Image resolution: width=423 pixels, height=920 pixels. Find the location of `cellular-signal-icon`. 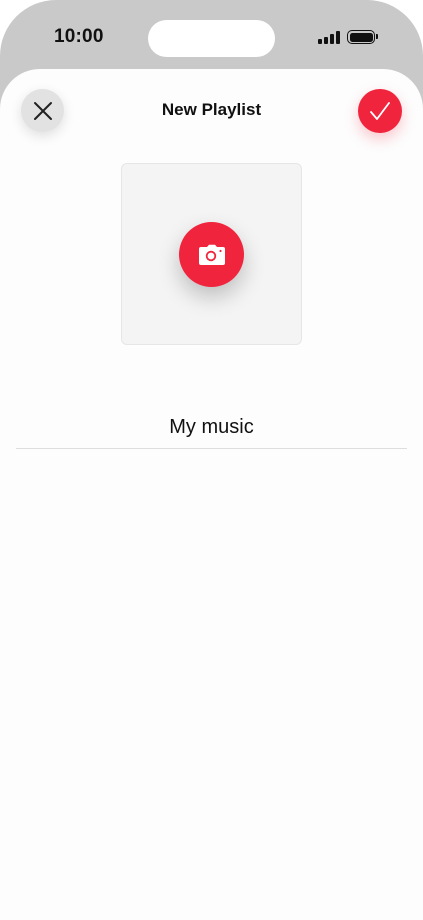

cellular-signal-icon is located at coordinates (329, 37).